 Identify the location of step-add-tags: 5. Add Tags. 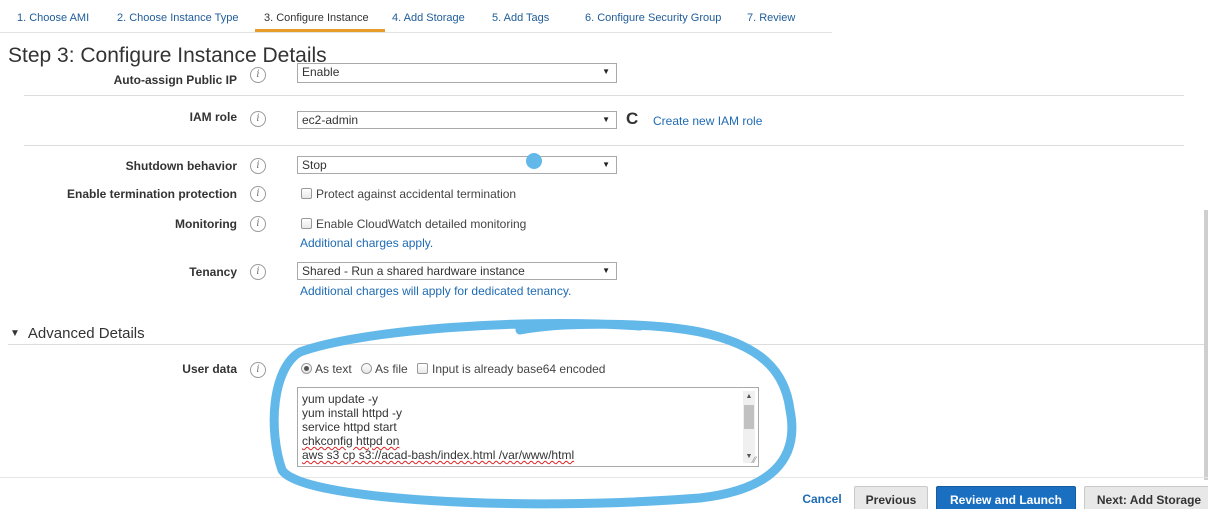
(532, 16).